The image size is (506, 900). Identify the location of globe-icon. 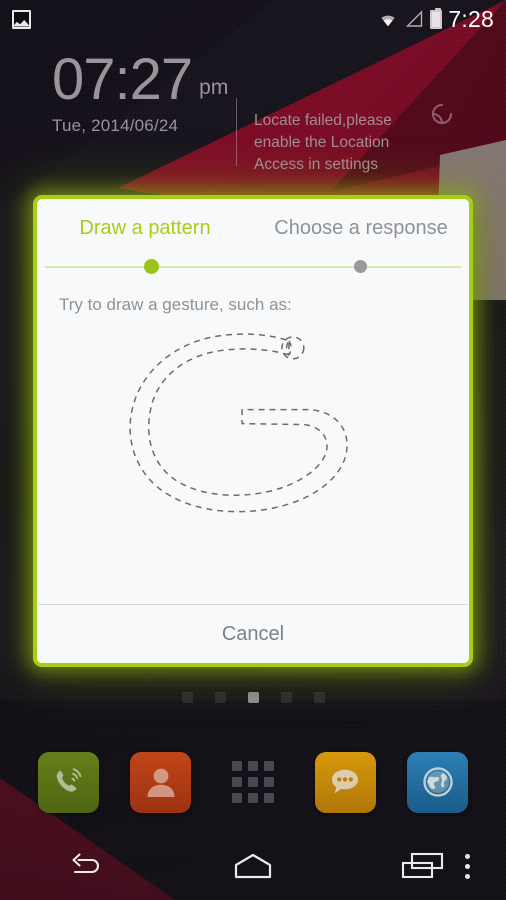
(438, 782).